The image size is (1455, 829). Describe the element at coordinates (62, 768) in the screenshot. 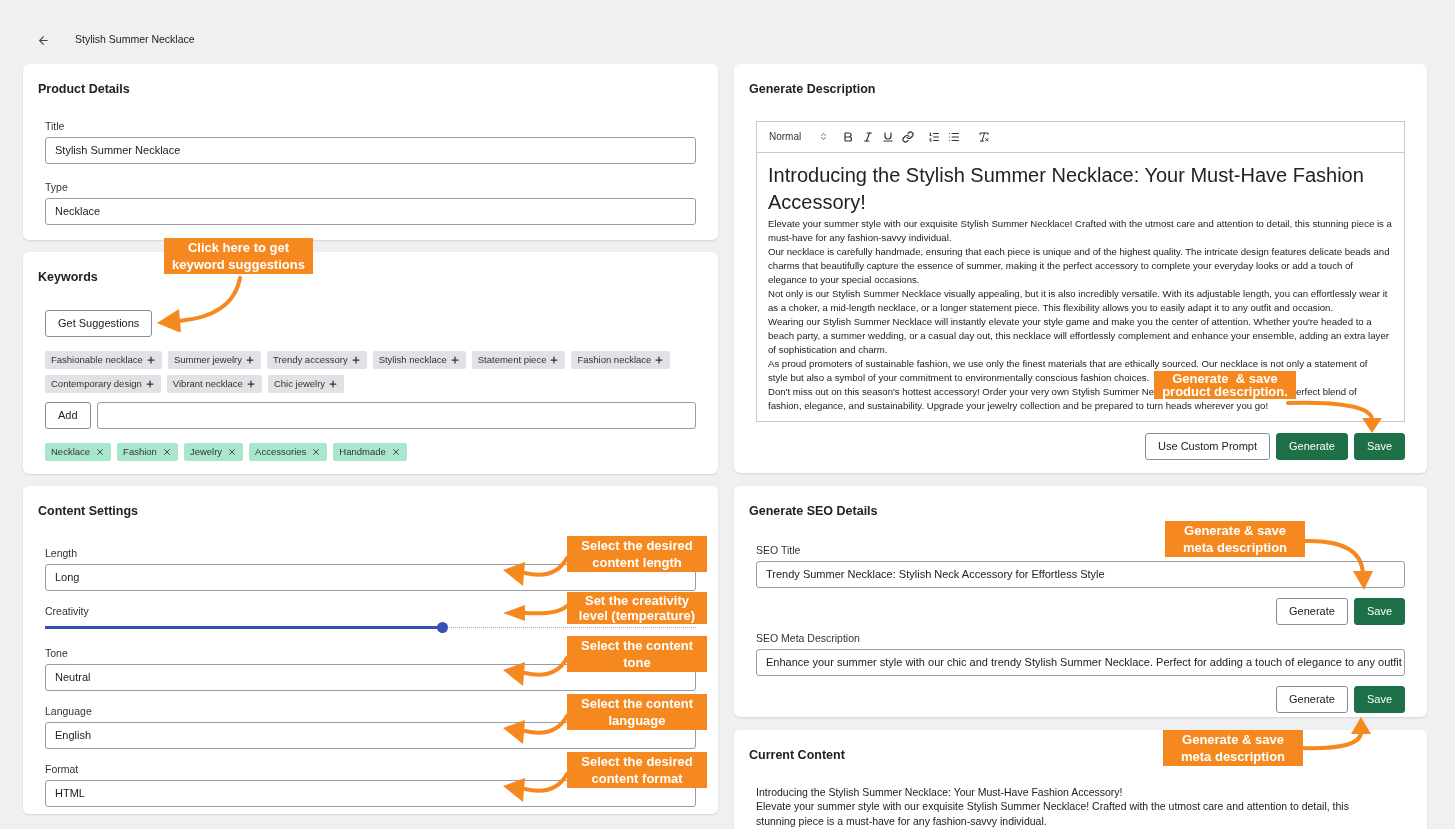

I see `field-label: Format` at that location.